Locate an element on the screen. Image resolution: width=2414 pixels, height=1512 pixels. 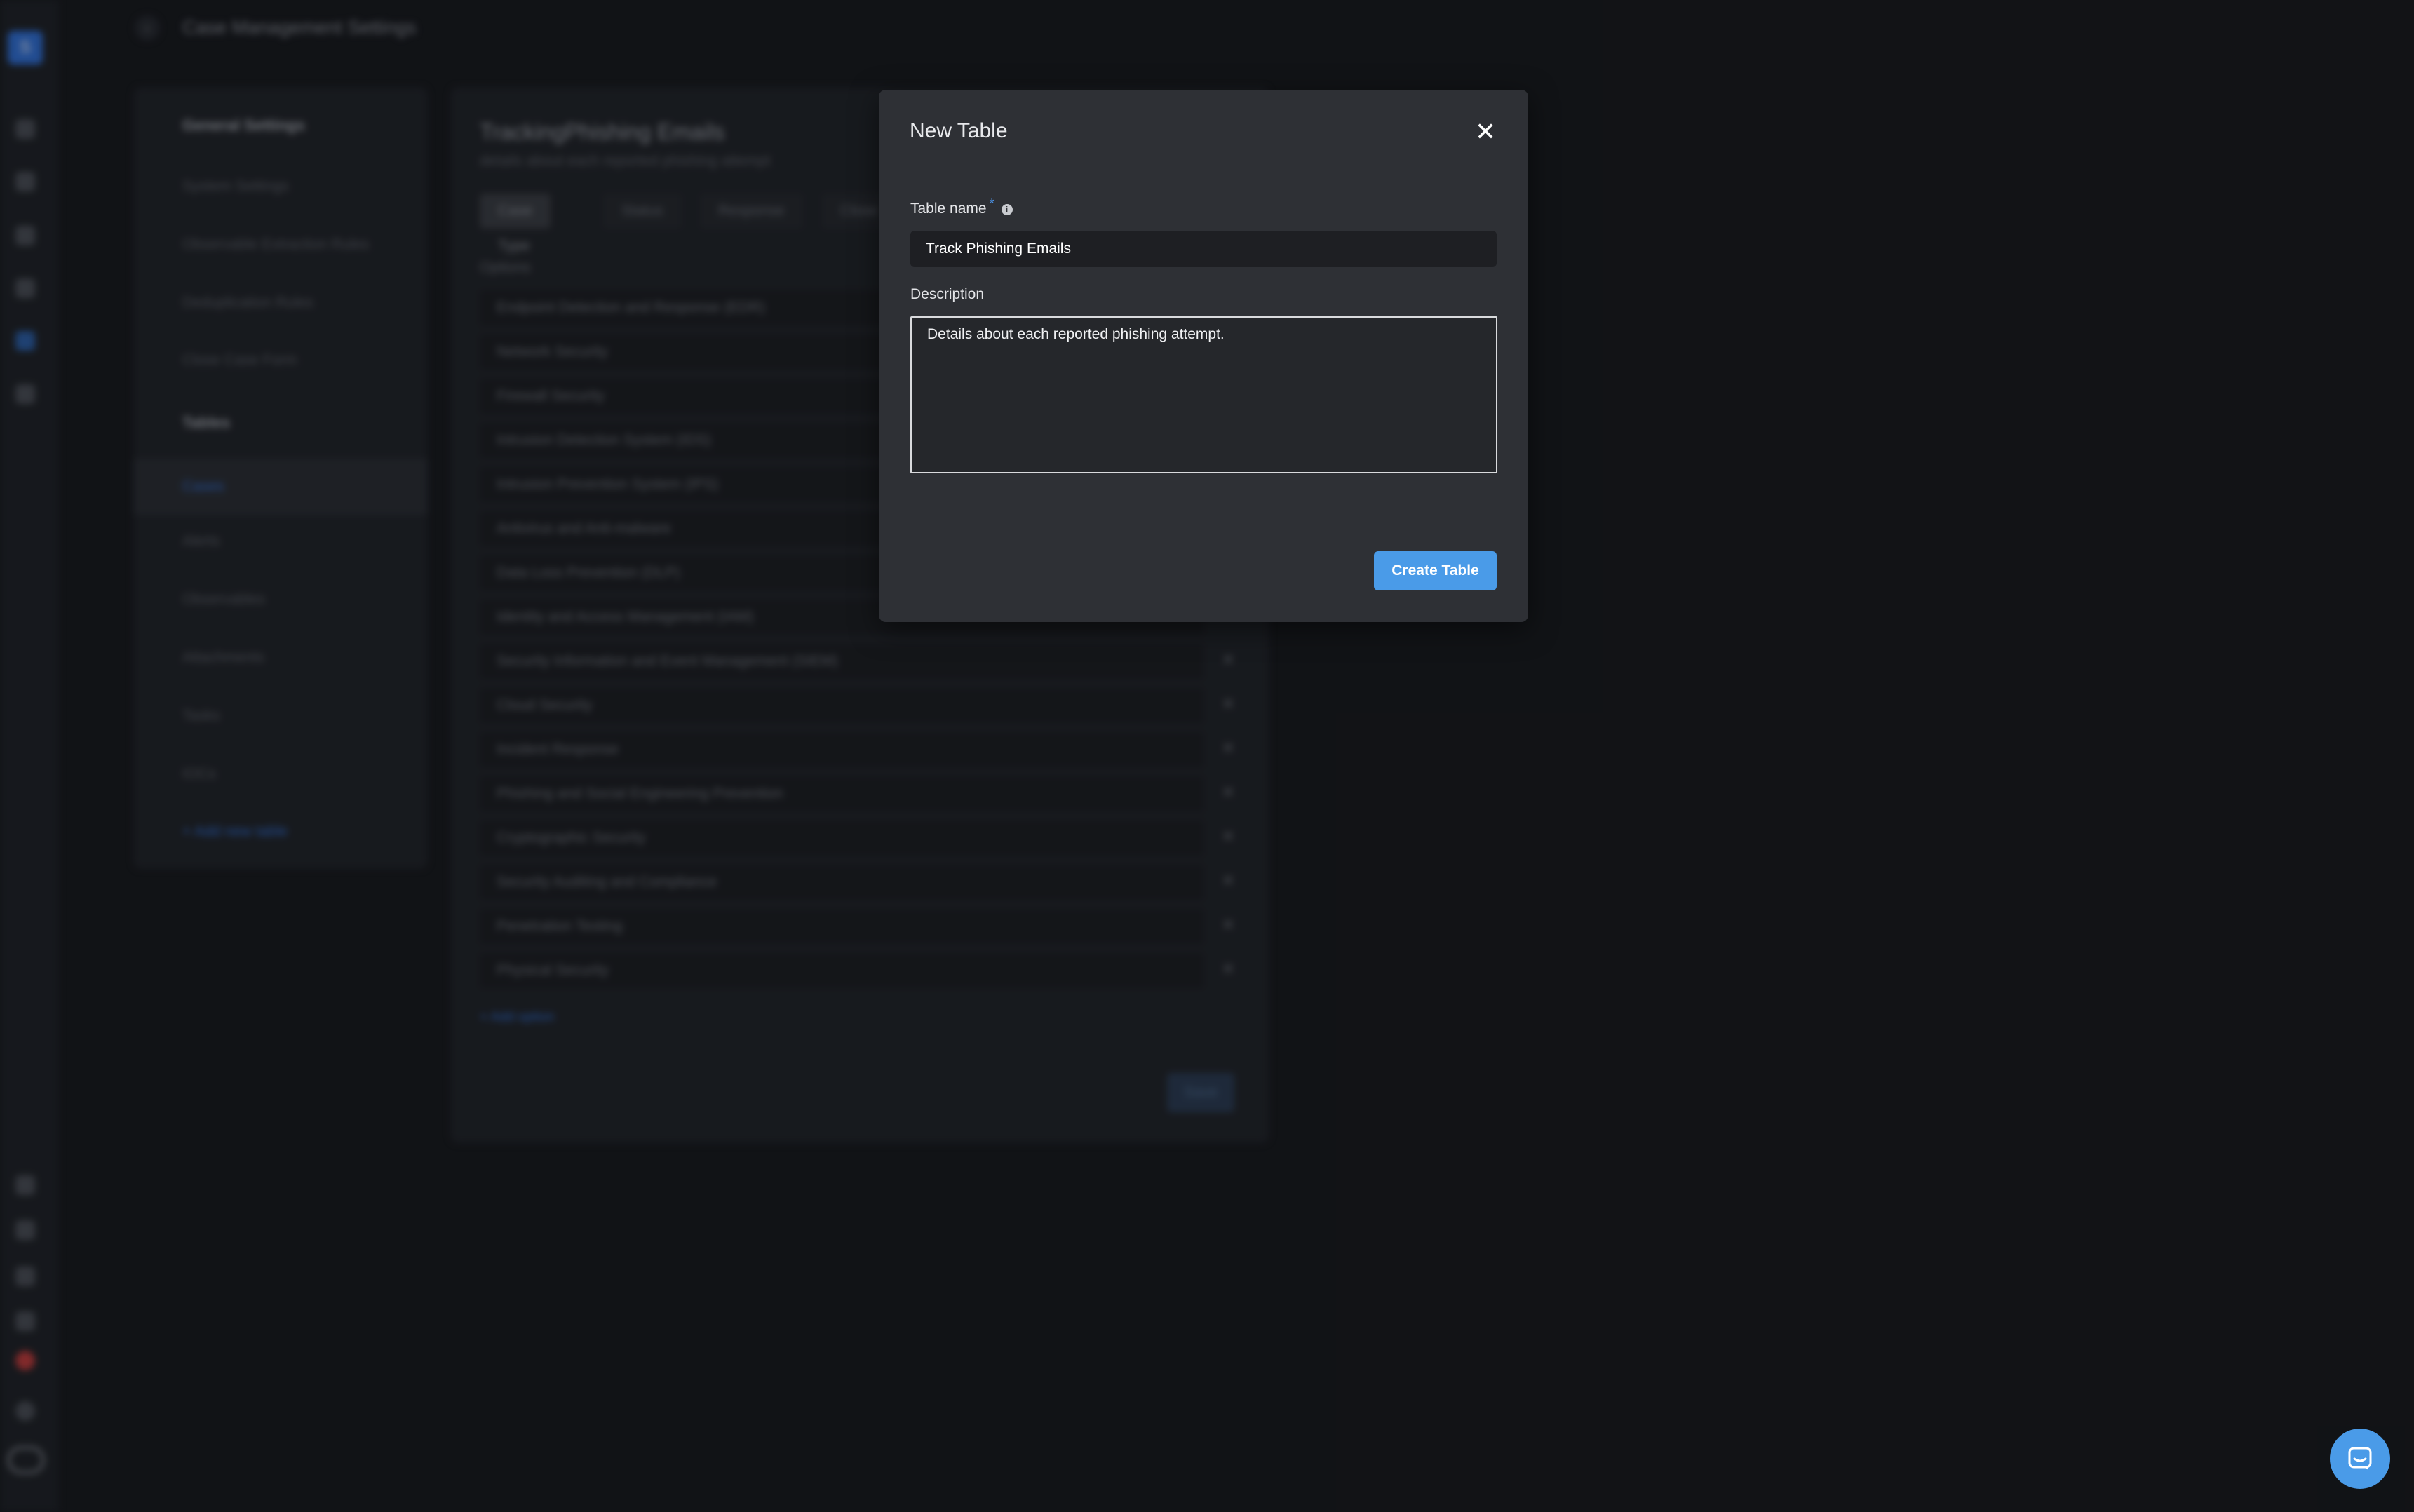
table-name-label: Table name * i is located at coordinates (961, 206).